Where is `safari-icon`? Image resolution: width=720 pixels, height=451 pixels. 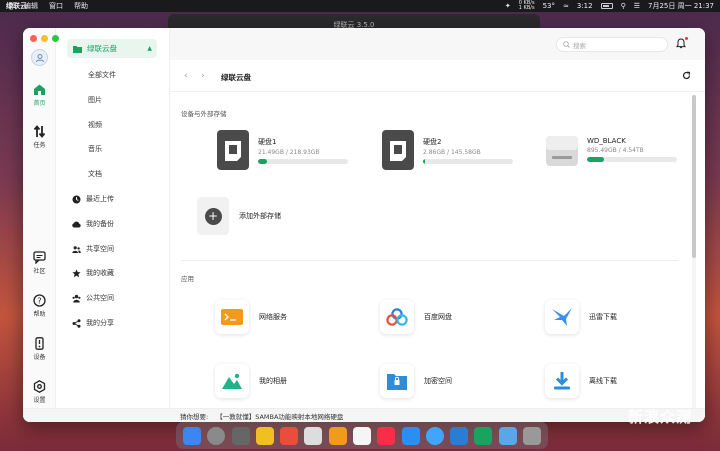
safari-icon is located at coordinates (459, 435).